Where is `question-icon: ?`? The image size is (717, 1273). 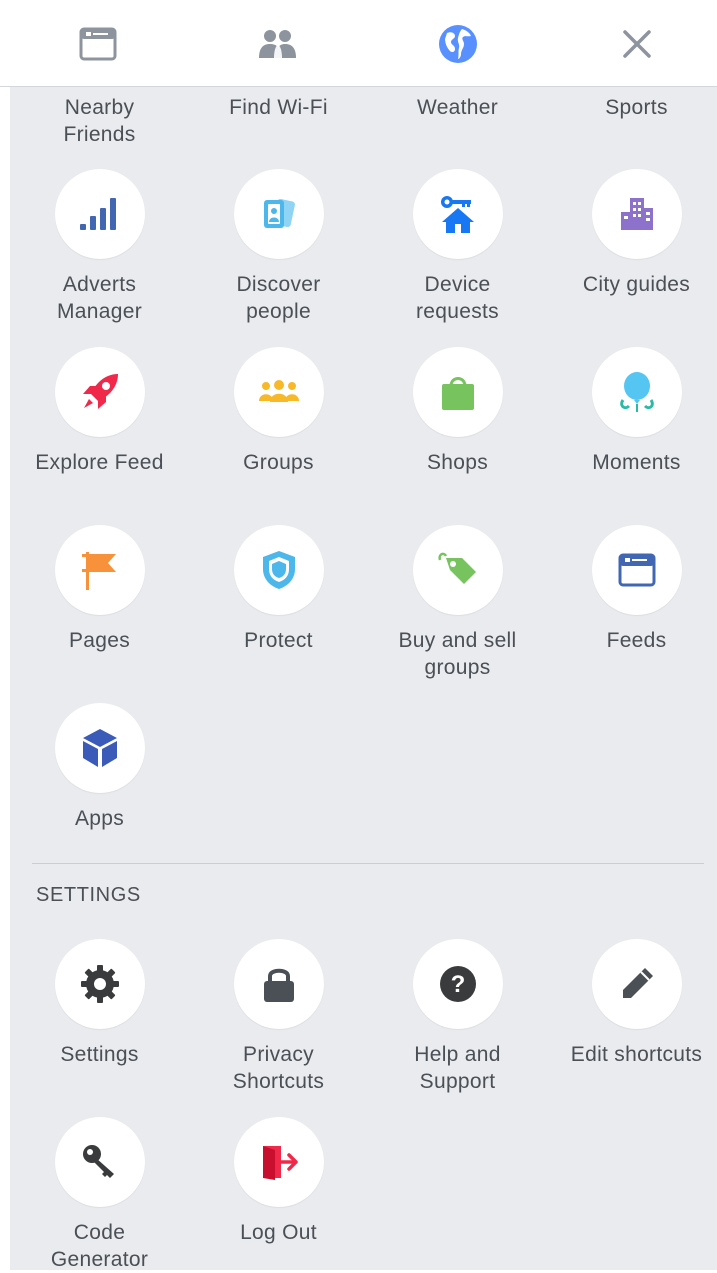
question-icon: ? is located at coordinates (457, 984).